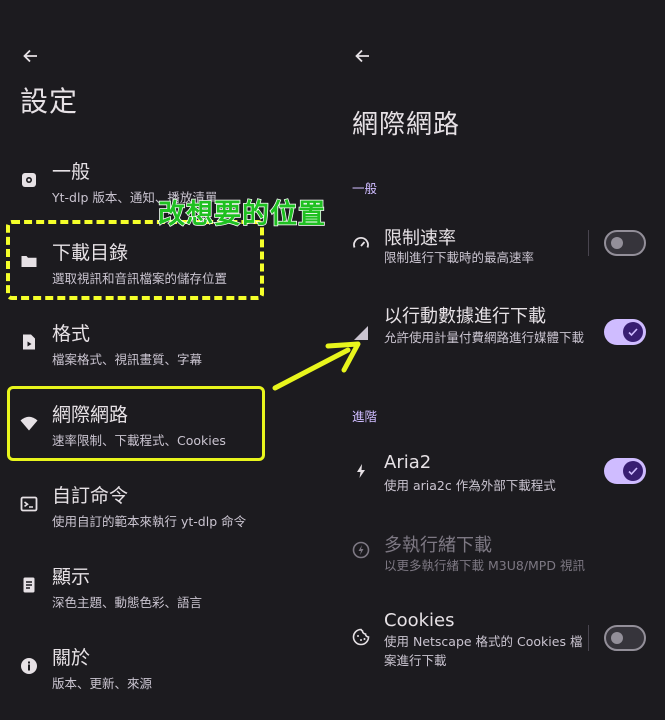 Image resolution: width=665 pixels, height=720 pixels. What do you see at coordinates (365, 416) in the screenshot?
I see `section-header-advanced: 進階` at bounding box center [365, 416].